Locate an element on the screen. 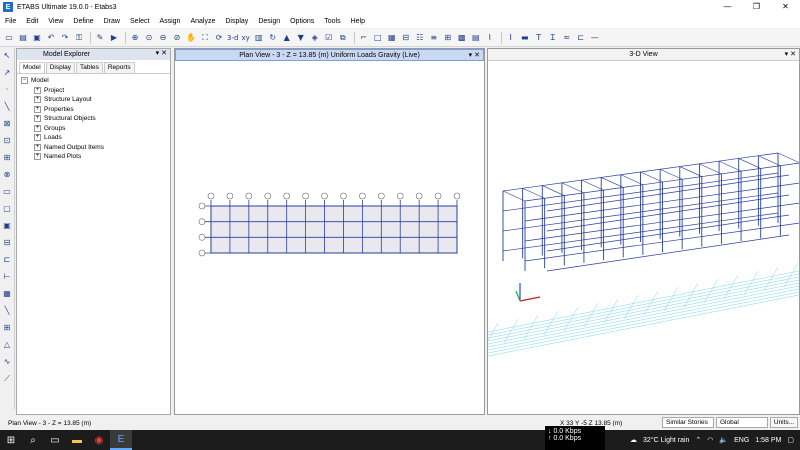  stories-dropdown: Similar Stories is located at coordinates (688, 422).